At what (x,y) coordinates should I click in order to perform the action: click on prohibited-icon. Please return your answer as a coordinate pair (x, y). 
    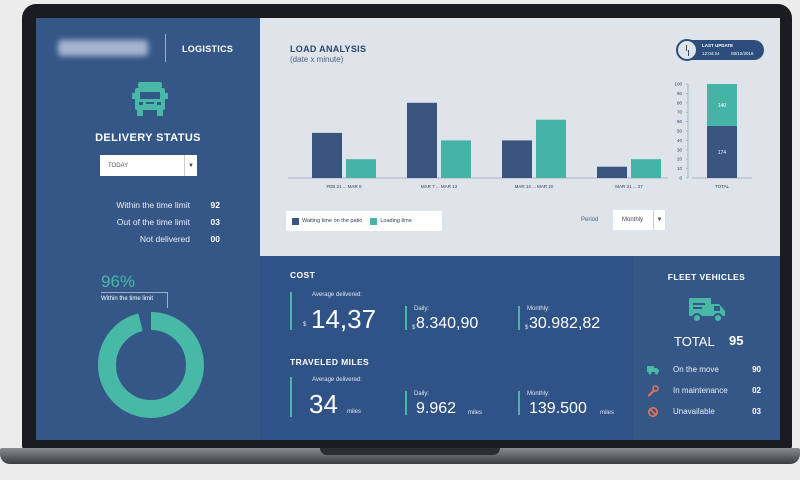
    Looking at the image, I should click on (653, 412).